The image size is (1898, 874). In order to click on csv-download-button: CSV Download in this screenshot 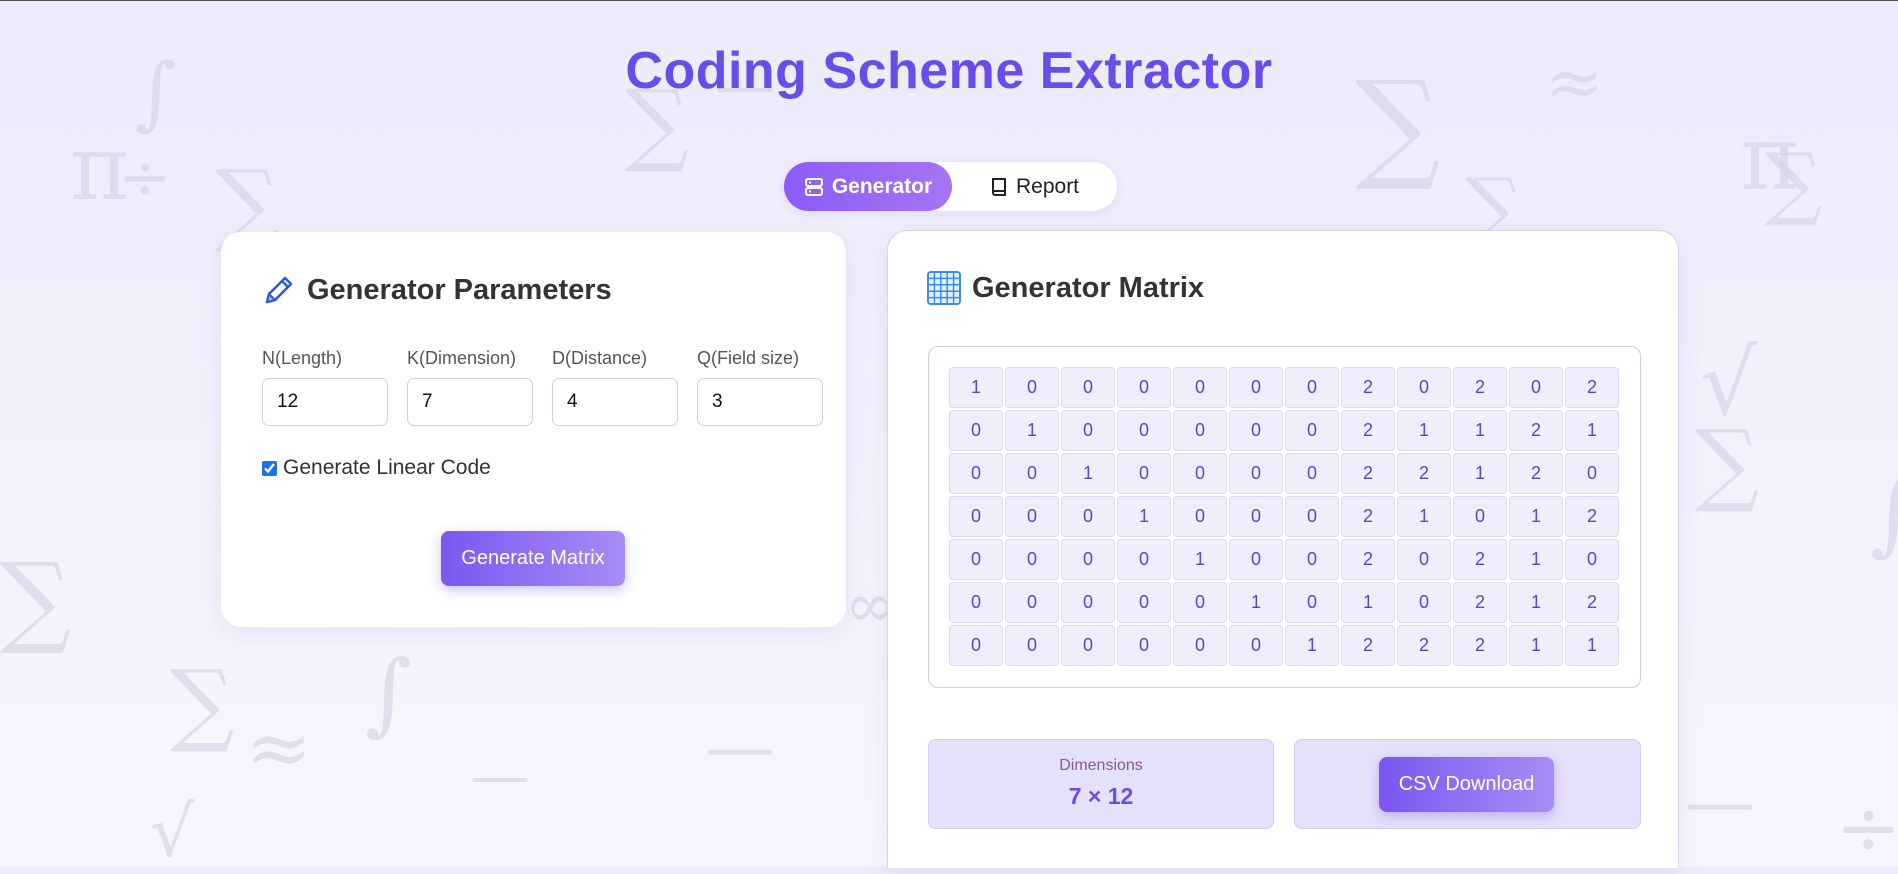, I will do `click(1466, 784)`.